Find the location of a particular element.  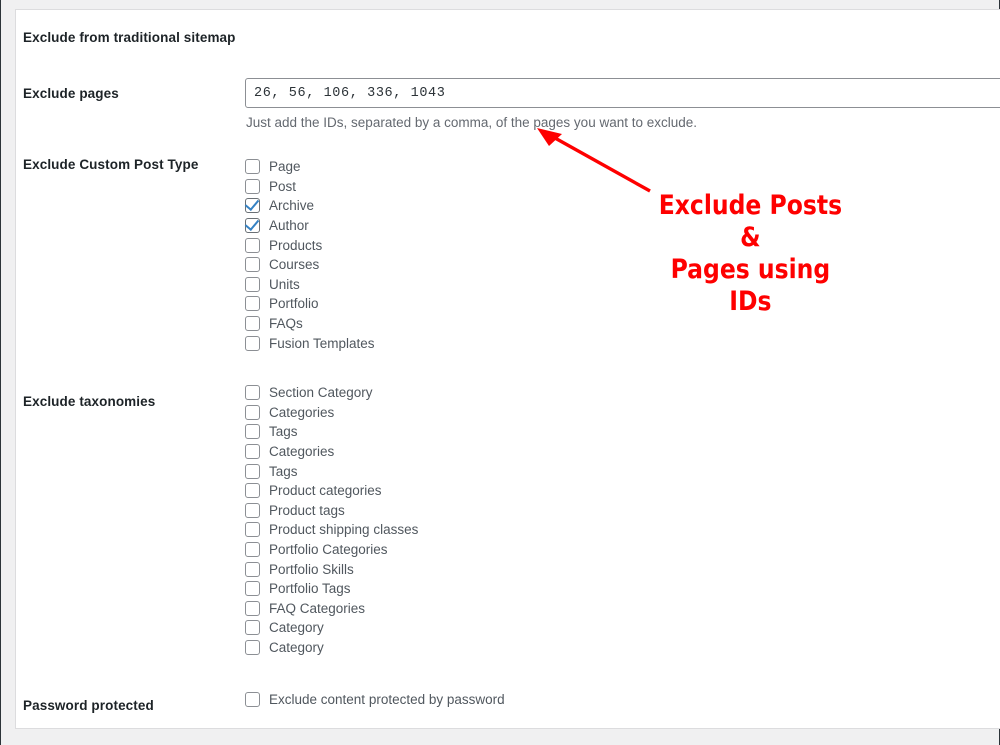

checkbox-label: Portfolio Skills is located at coordinates (311, 569).